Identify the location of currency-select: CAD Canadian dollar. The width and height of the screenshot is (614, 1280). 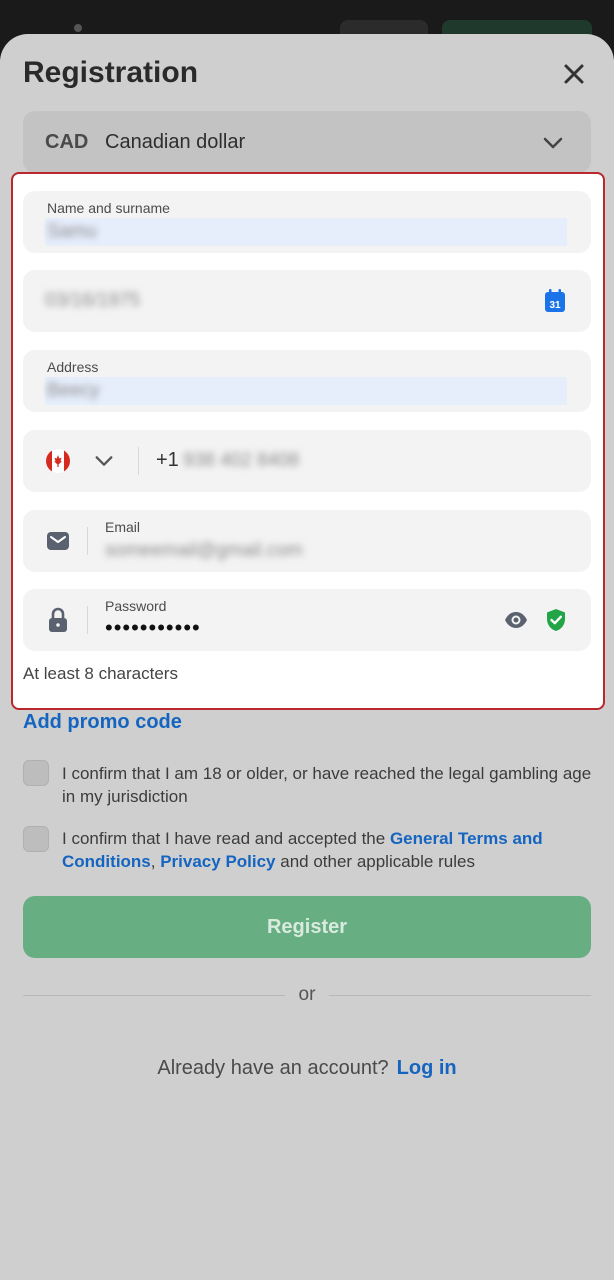
(307, 142).